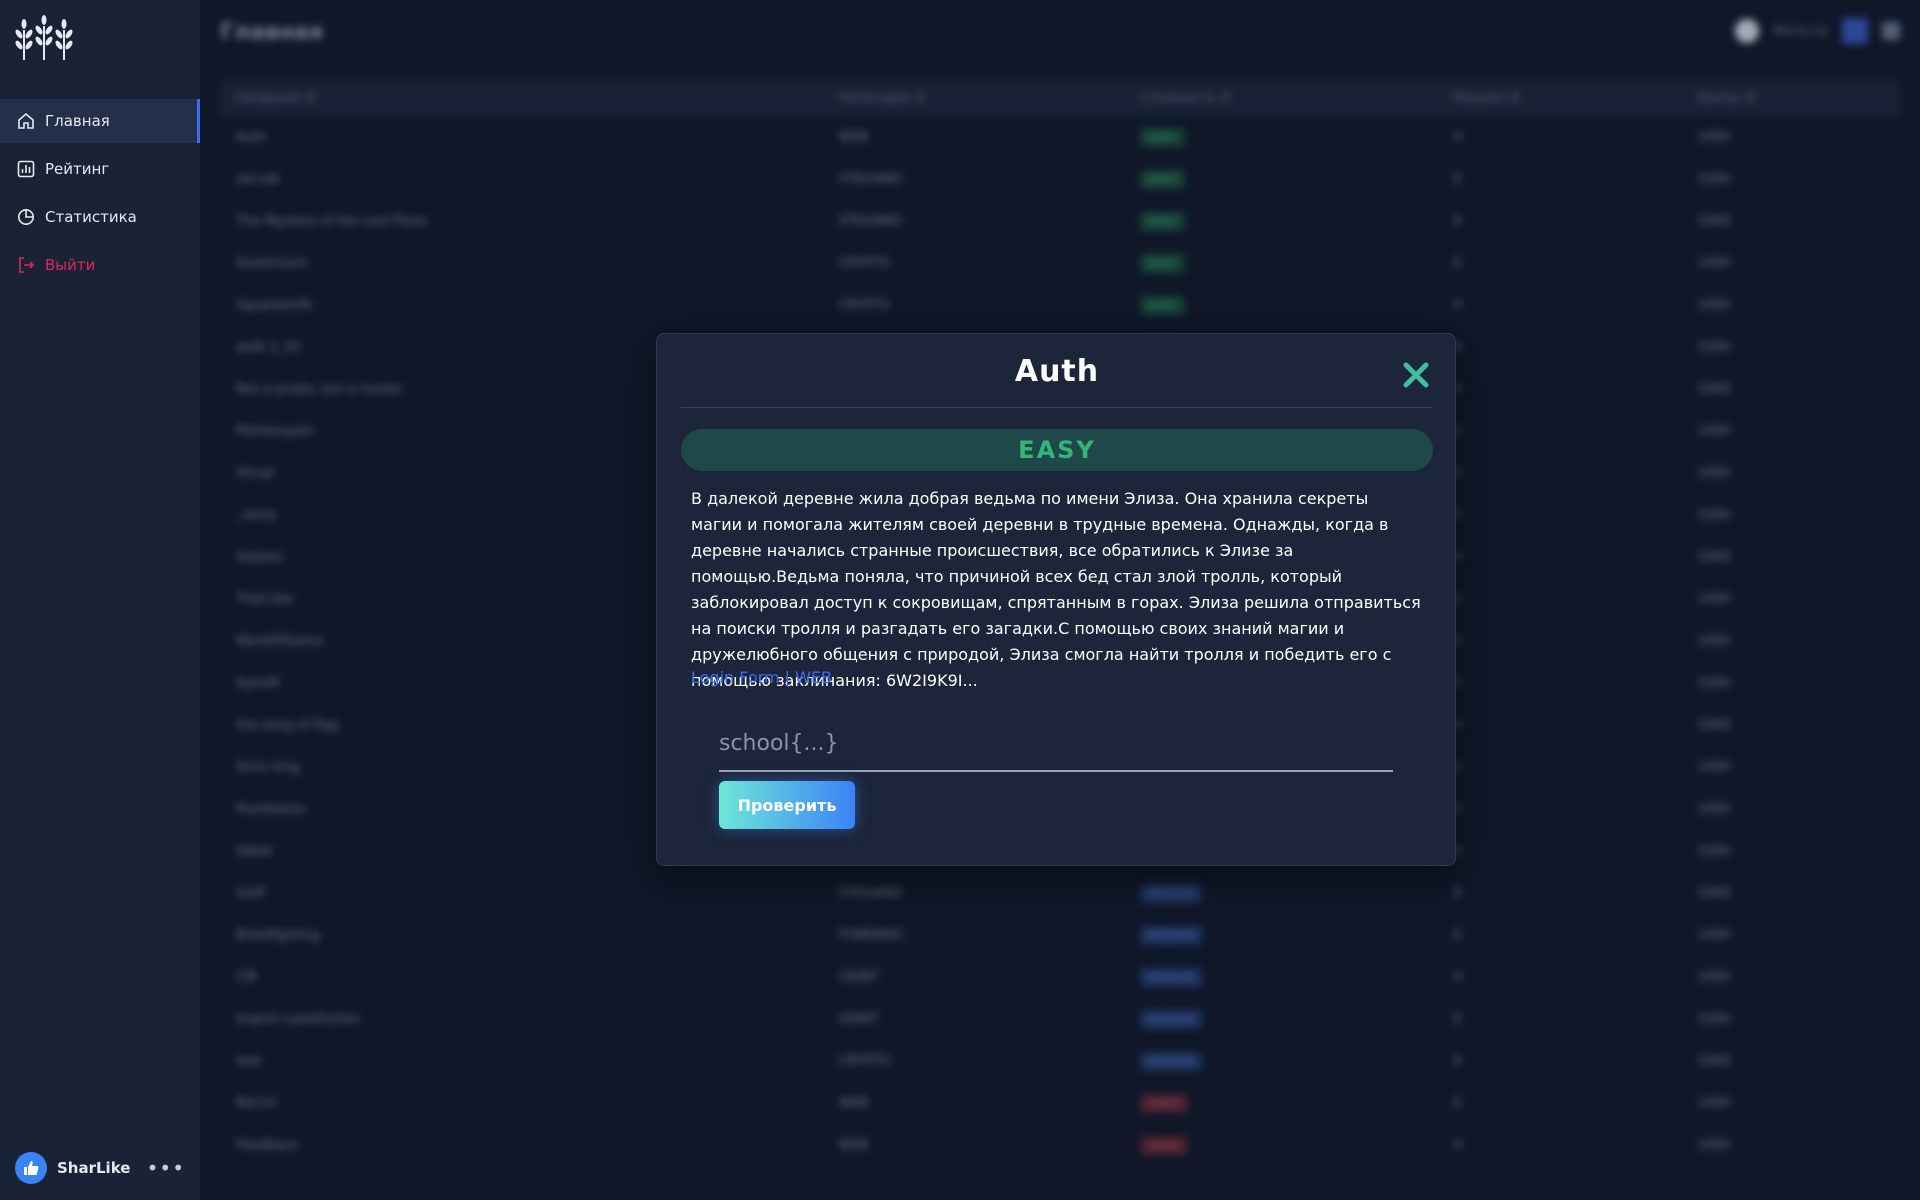 The width and height of the screenshot is (1920, 1200). I want to click on user-profile: SharLike •••, so click(100, 1168).